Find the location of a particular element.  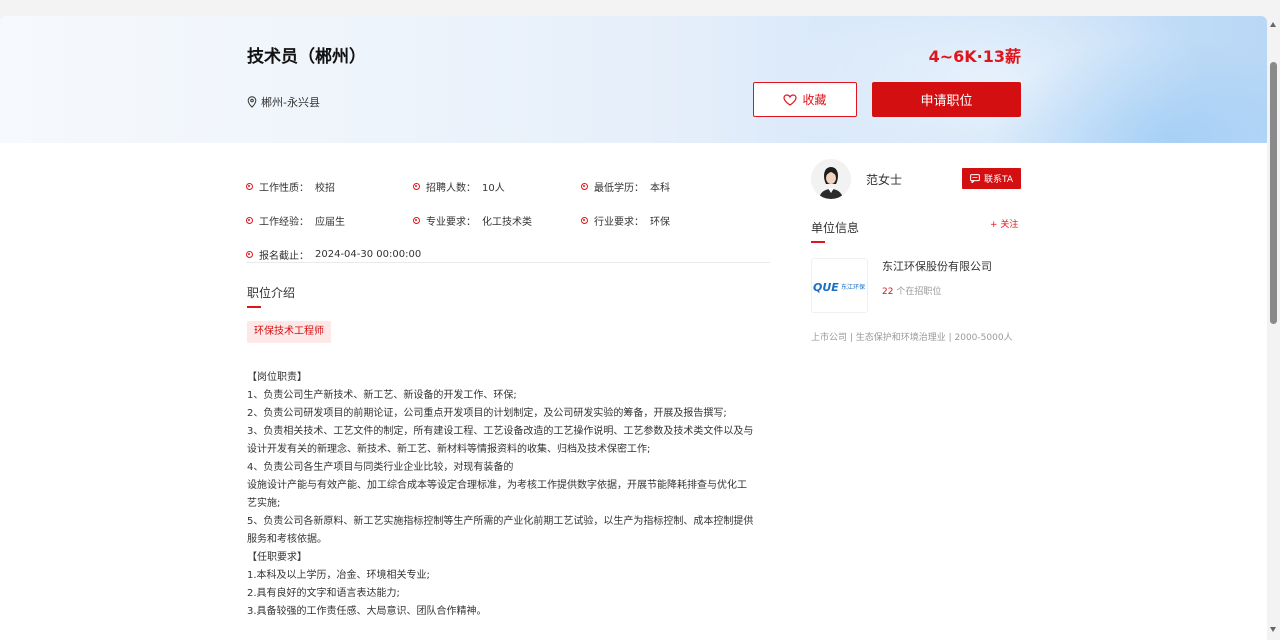

job-attribute: 专业要求： 化工技术类 is located at coordinates (472, 220).